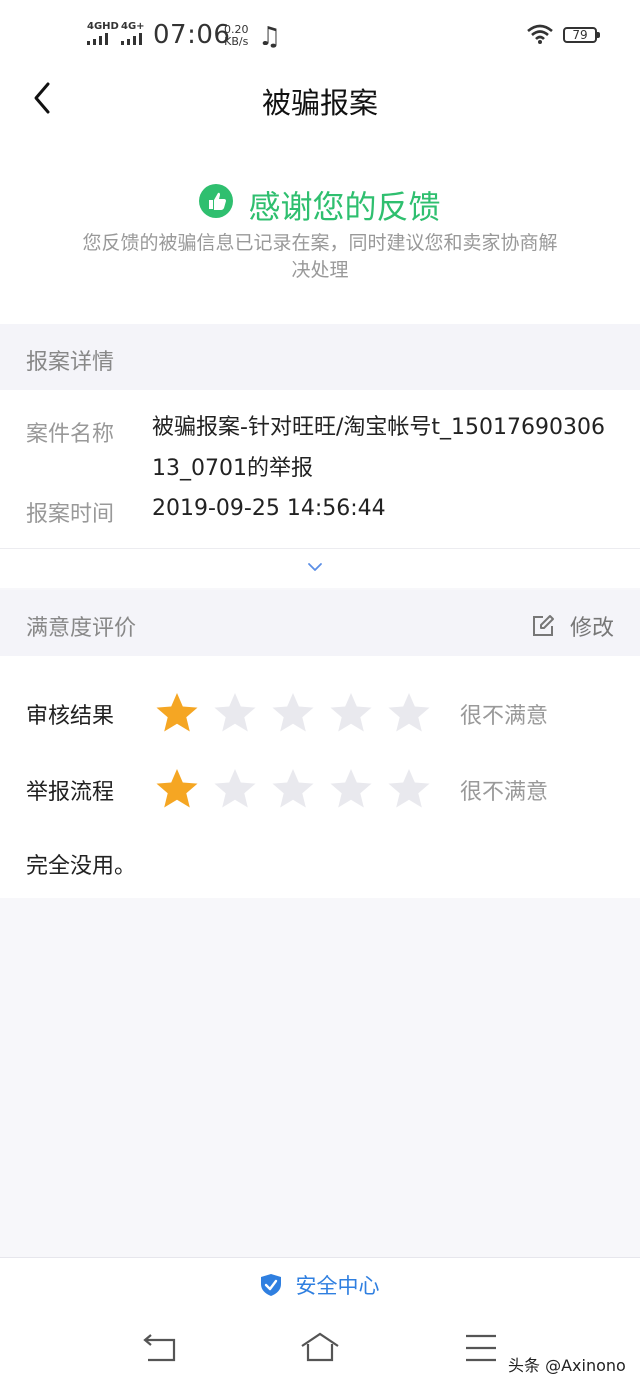  Describe the element at coordinates (337, 1286) in the screenshot. I see `security-center-label: 安全中心` at that location.